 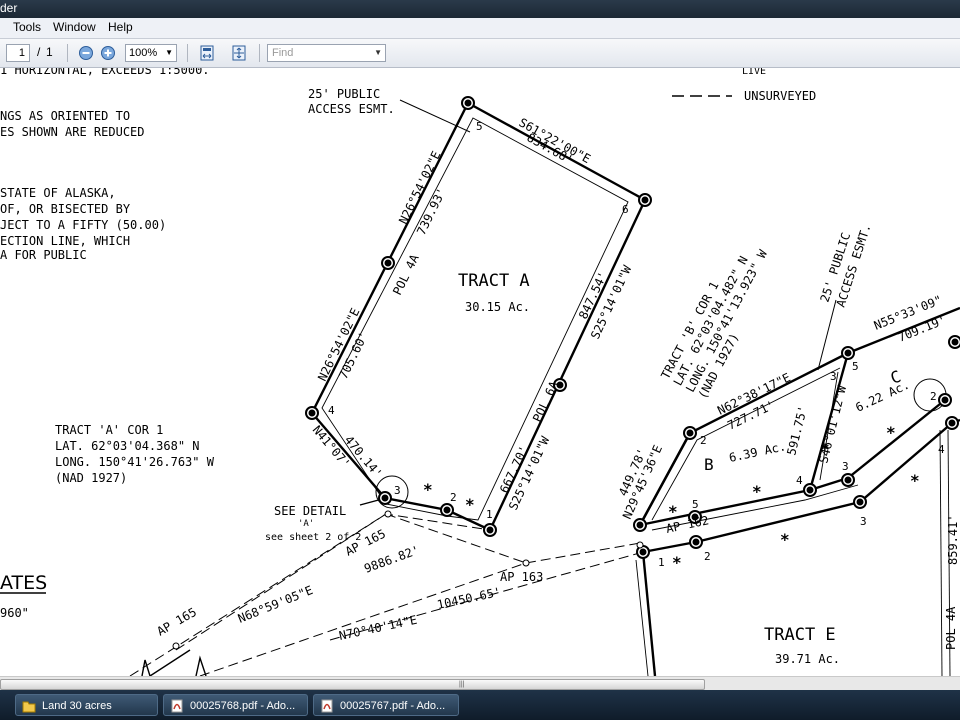 I want to click on ap-label: AP 165, so click(x=177, y=622).